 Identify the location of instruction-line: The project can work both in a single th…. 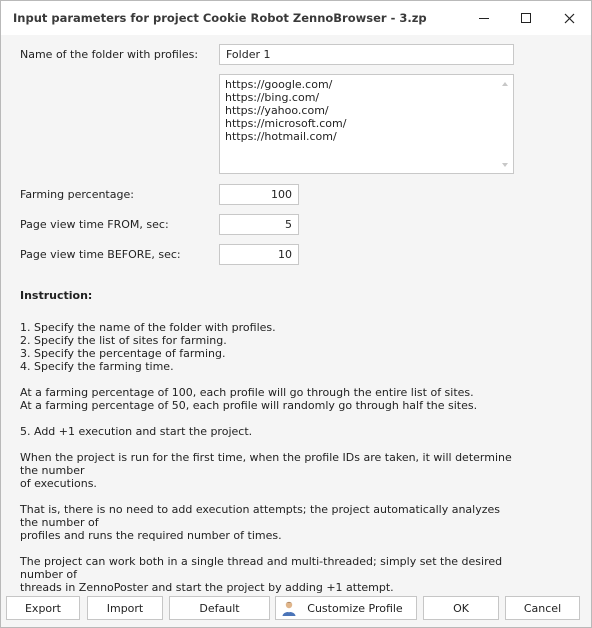
(261, 568).